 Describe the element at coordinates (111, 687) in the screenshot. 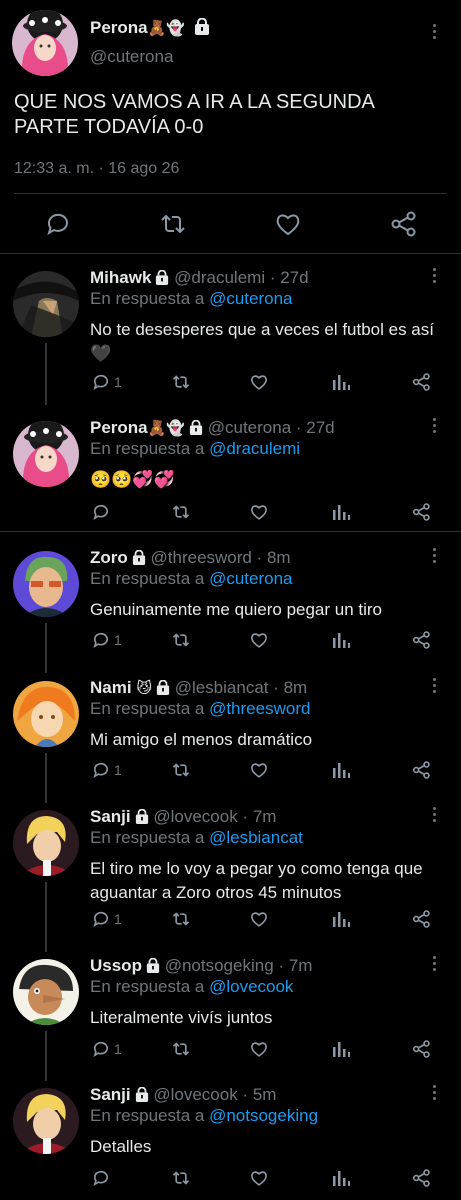

I see `author-name: Nami` at that location.